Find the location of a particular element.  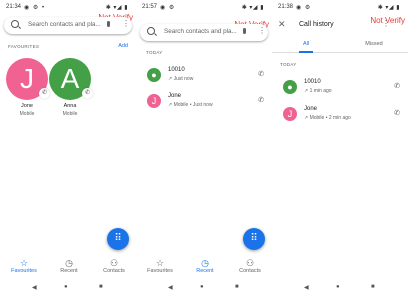

call-detail: ↗ 1 min ago is located at coordinates (318, 91).